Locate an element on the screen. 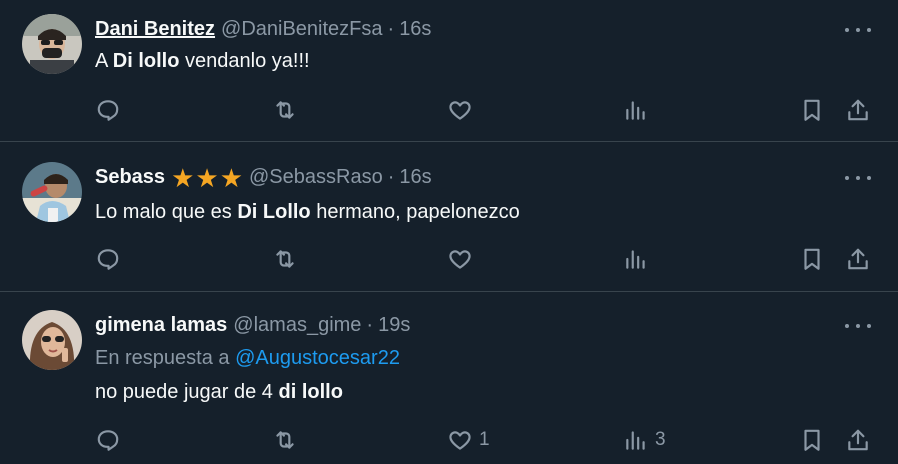  user-handle: @SebassRaso is located at coordinates (316, 177).